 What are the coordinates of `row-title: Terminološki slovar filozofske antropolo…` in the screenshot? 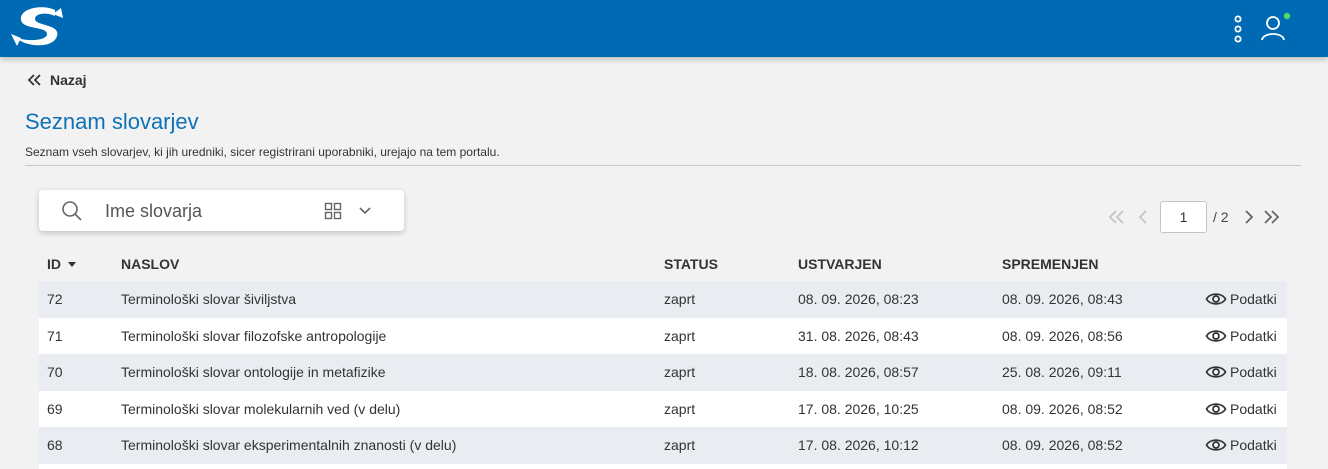 It's located at (254, 335).